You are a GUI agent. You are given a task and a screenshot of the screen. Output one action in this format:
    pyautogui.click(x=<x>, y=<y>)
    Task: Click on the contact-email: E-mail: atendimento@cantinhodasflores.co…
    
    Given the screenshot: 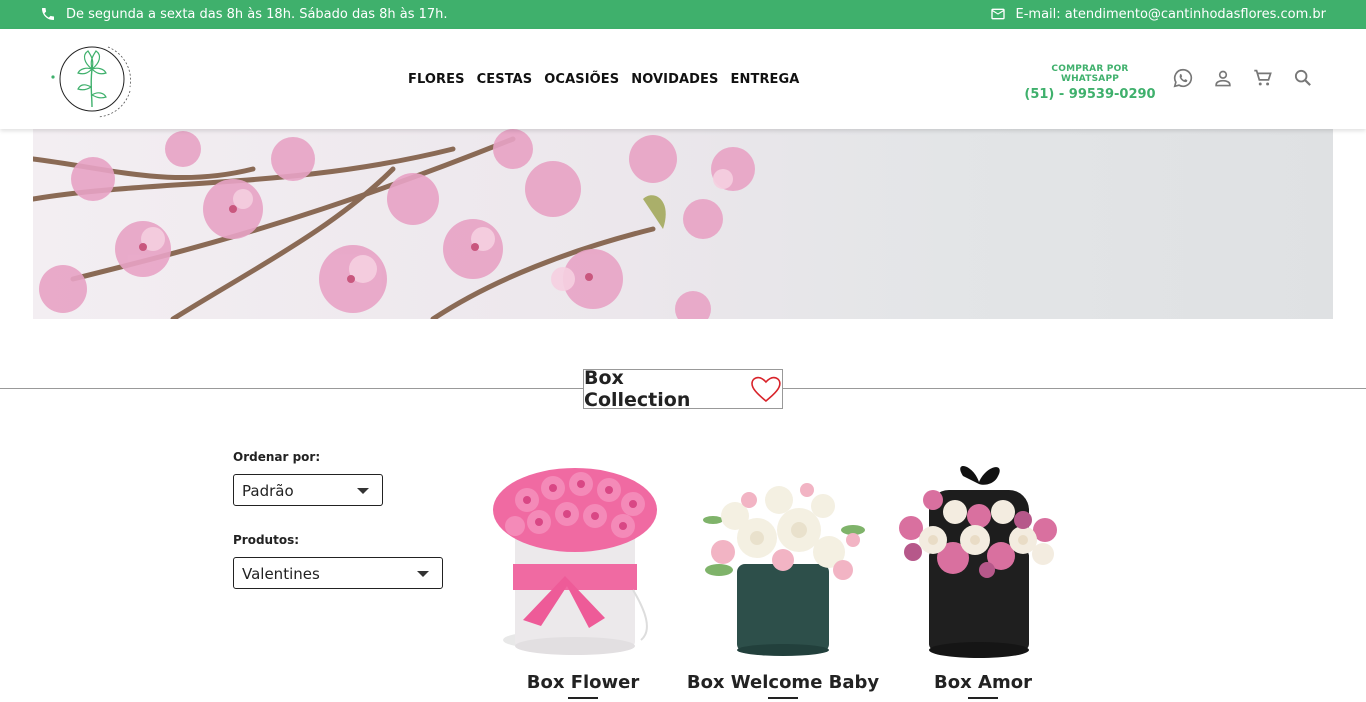 What is the action you would take?
    pyautogui.click(x=1158, y=14)
    